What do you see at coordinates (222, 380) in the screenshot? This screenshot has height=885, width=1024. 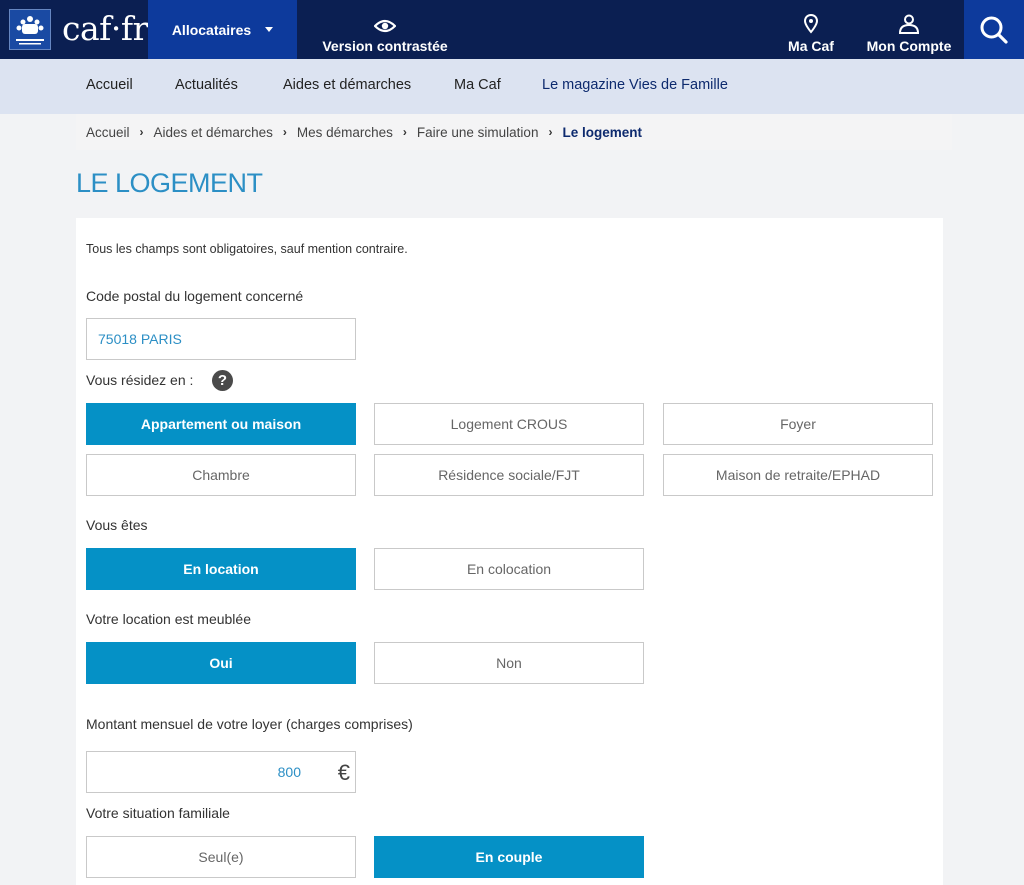 I see `help-icon: ?` at bounding box center [222, 380].